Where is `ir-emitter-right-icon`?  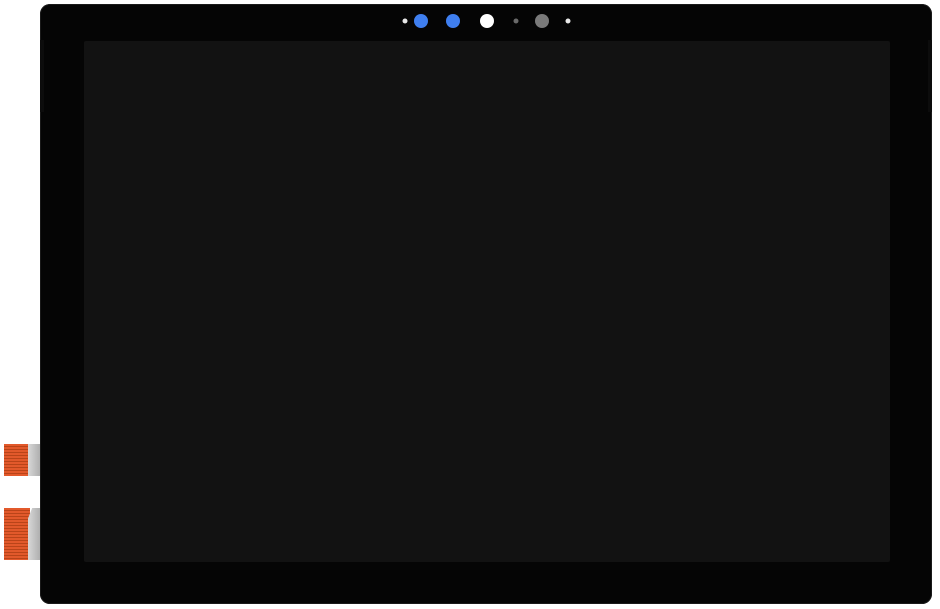
ir-emitter-right-icon is located at coordinates (568, 21).